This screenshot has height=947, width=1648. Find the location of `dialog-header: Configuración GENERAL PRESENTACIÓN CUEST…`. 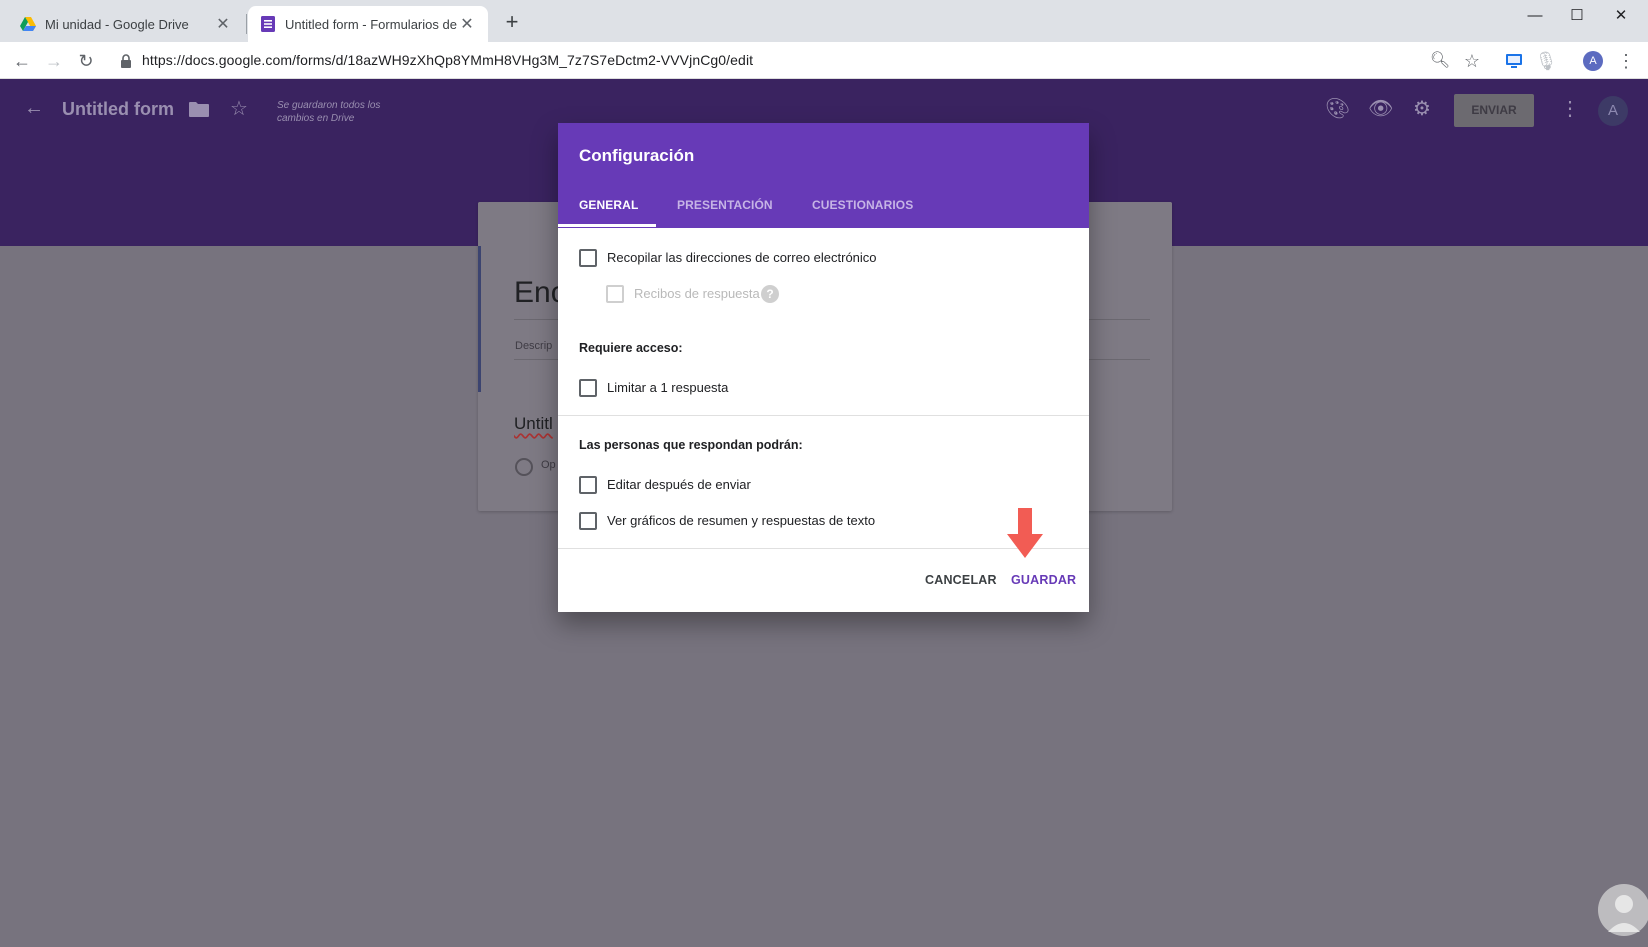

dialog-header: Configuración GENERAL PRESENTACIÓN CUEST… is located at coordinates (823, 175).